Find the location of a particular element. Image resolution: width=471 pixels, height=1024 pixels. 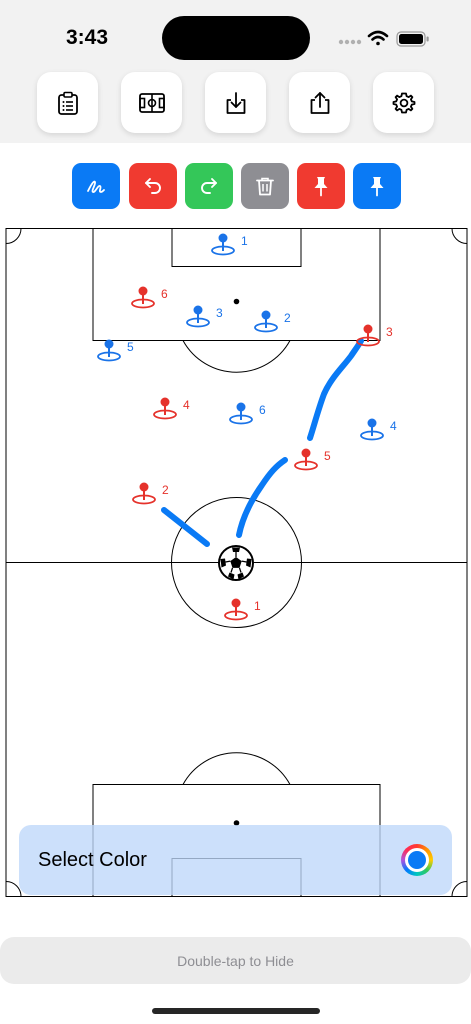

red-player-marker: 2 is located at coordinates (150, 493).